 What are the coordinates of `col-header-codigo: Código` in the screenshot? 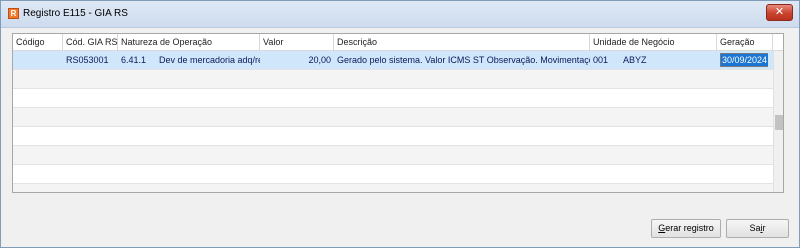 It's located at (38, 42).